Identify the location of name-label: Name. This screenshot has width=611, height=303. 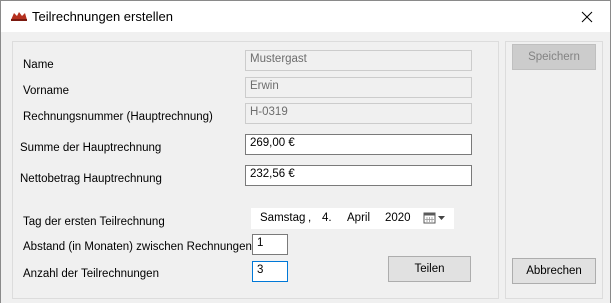
(38, 65).